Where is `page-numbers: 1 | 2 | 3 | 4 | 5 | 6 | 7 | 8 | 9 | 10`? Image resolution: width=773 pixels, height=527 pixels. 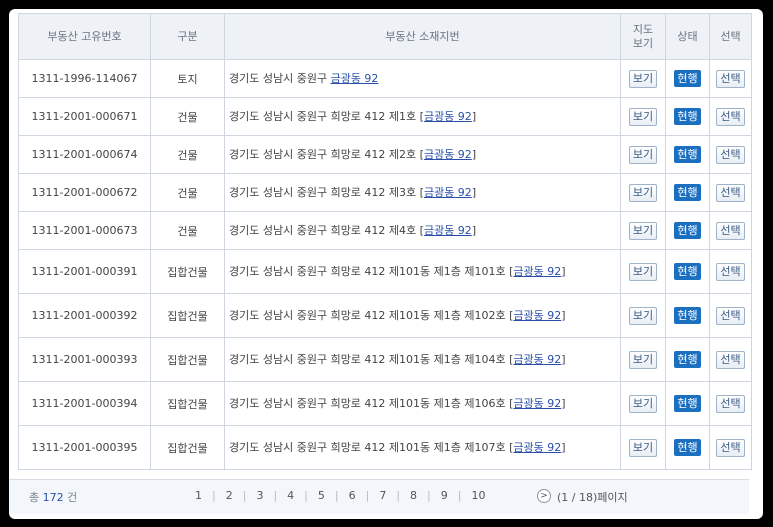
page-numbers: 1 | 2 | 3 | 4 | 5 | 6 | 7 | 8 | 9 | 10 is located at coordinates (340, 495).